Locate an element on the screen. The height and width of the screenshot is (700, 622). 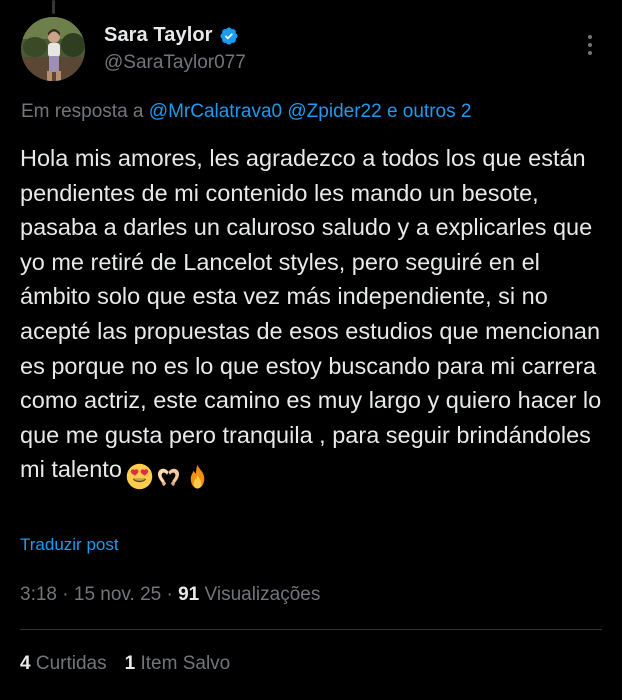
author-name-row: Sara Taylor is located at coordinates (171, 35).